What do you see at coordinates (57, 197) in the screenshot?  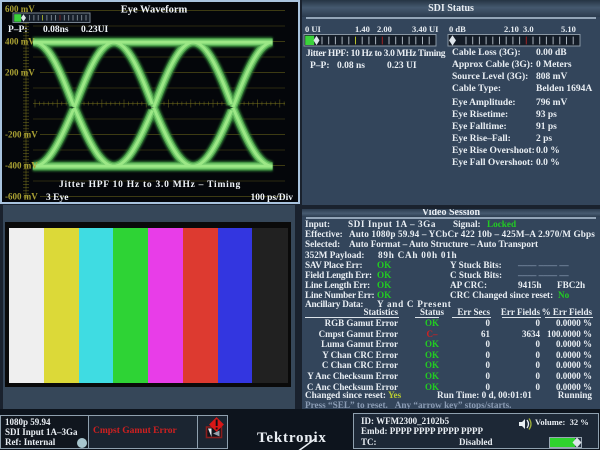 I see `svg-text: 3 Eye` at bounding box center [57, 197].